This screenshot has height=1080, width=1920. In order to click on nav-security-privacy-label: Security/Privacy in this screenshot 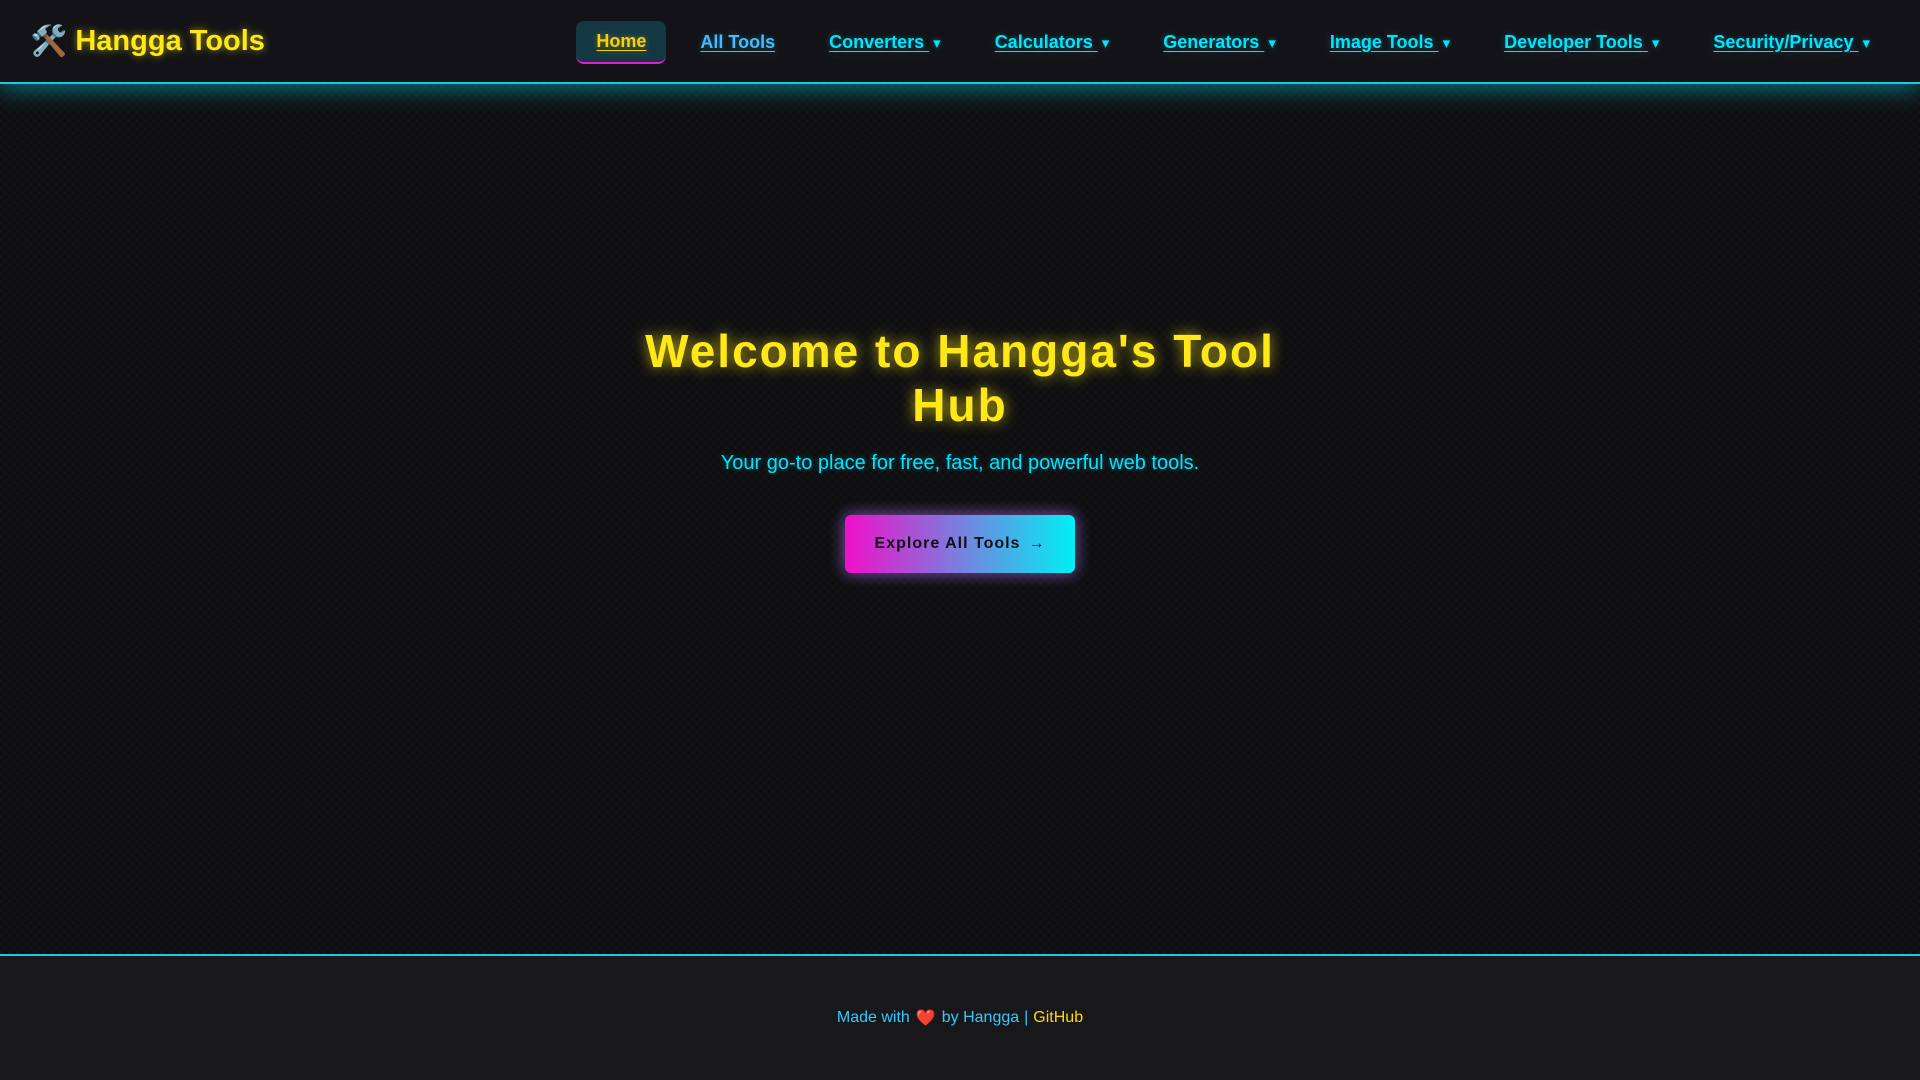, I will do `click(1783, 41)`.